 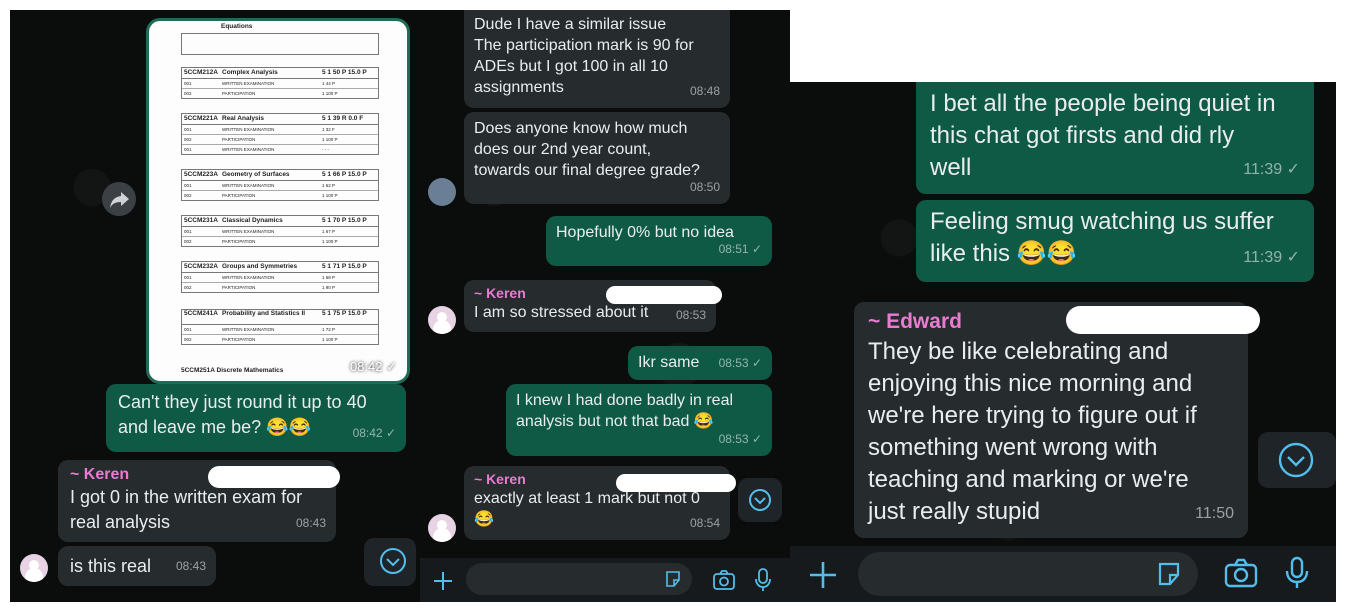 I want to click on message-text: exactly at least 1 mark but not 0 😂, so click(x=587, y=509).